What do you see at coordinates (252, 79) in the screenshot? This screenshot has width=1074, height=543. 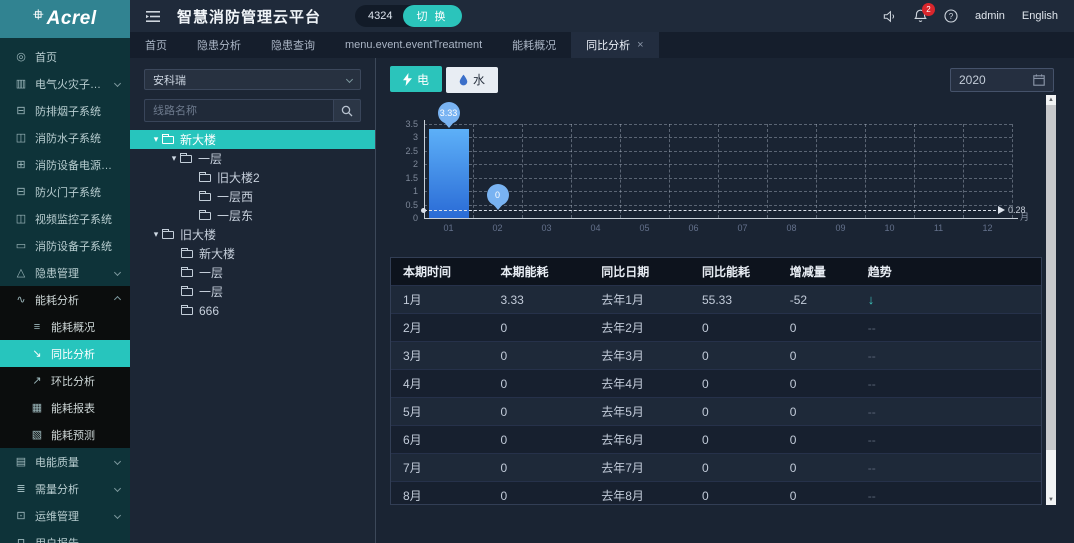 I see `organization-select: 安科瑞` at bounding box center [252, 79].